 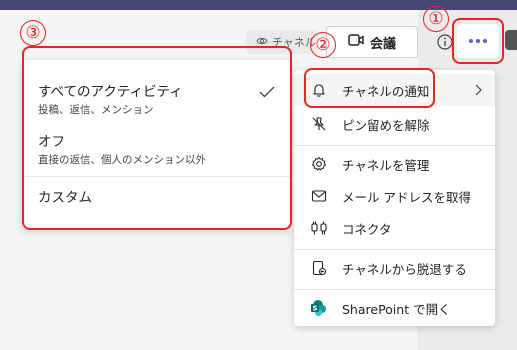 I want to click on gear-icon, so click(x=319, y=164).